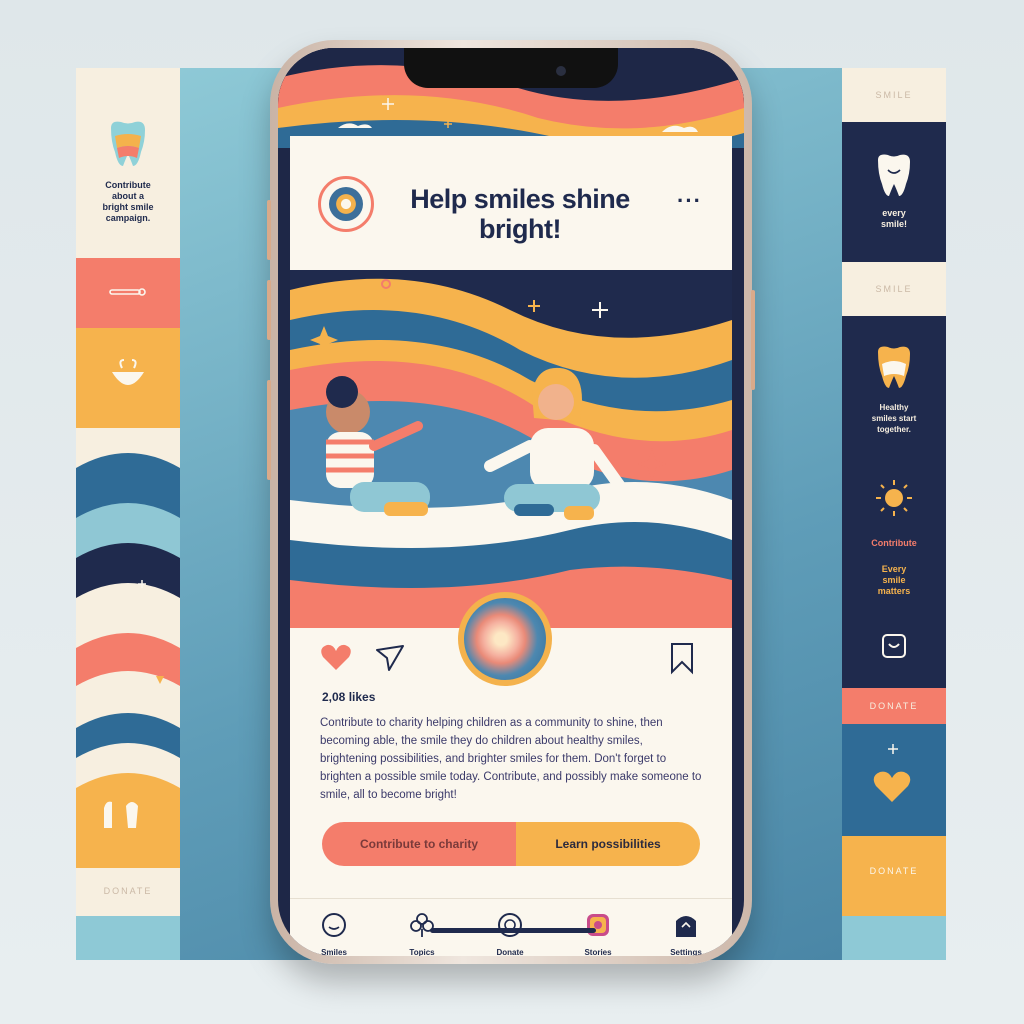  I want to click on right-tooth-section: every smile!, so click(894, 192).